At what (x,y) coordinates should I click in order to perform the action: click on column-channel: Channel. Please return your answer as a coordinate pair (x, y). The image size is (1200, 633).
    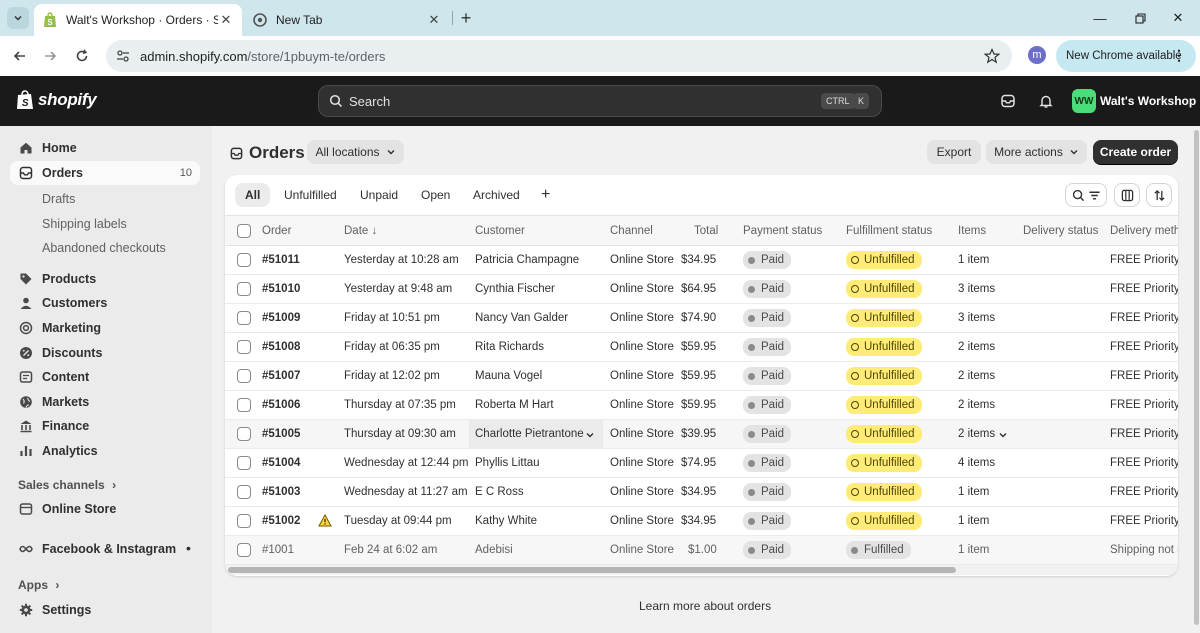
    Looking at the image, I should click on (631, 231).